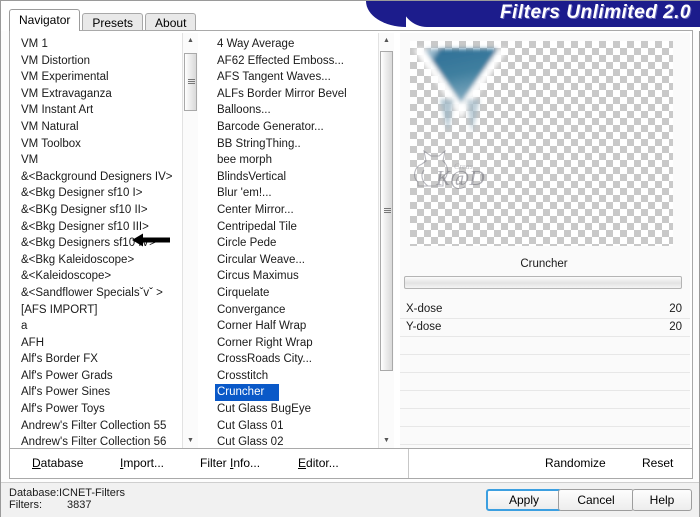 Image resolution: width=700 pixels, height=517 pixels. What do you see at coordinates (292, 343) in the screenshot?
I see `filter-item: Corner Right Wrap` at bounding box center [292, 343].